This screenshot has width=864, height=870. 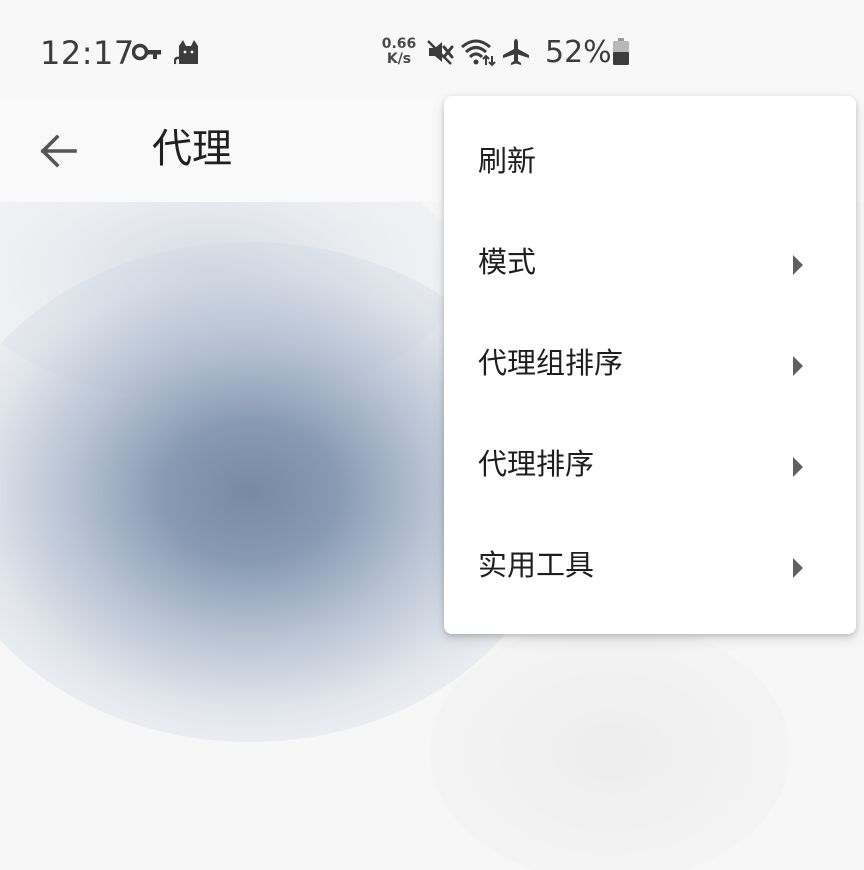 What do you see at coordinates (399, 44) in the screenshot?
I see `network-speed-value: 0.66` at bounding box center [399, 44].